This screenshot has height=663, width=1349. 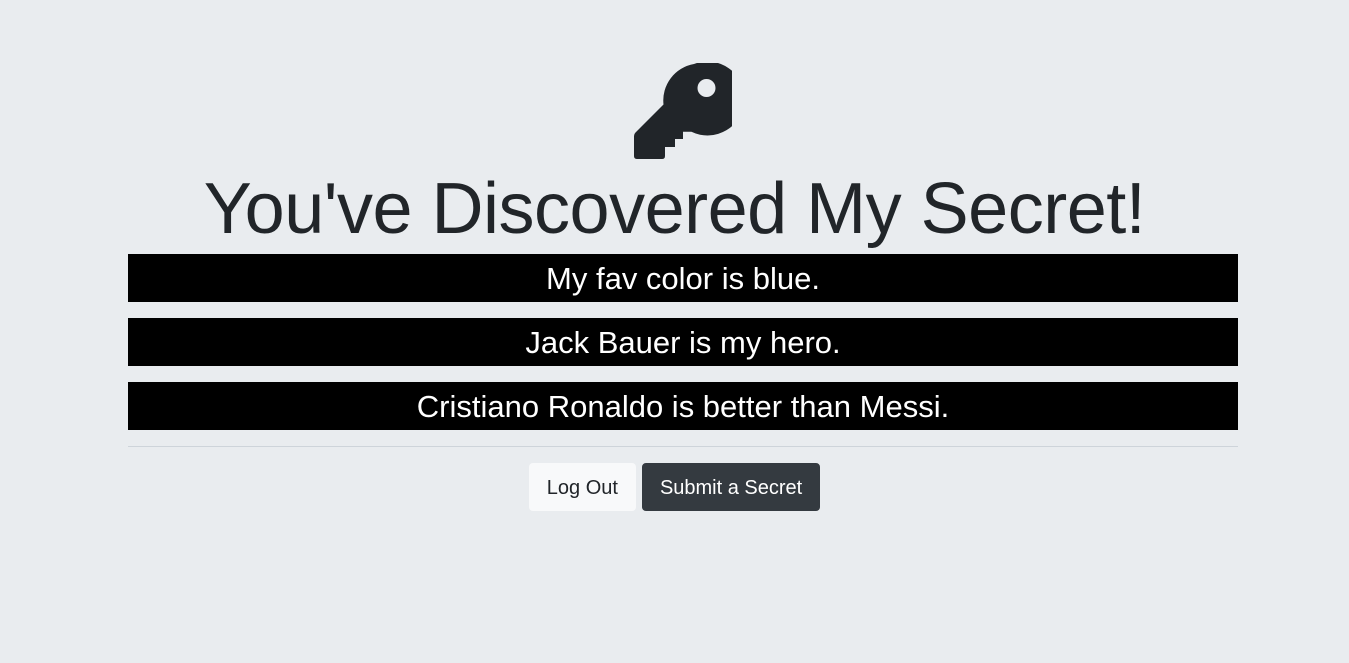 What do you see at coordinates (683, 406) in the screenshot?
I see `secret-item: Cristiano Ronaldo is better than Messi.` at bounding box center [683, 406].